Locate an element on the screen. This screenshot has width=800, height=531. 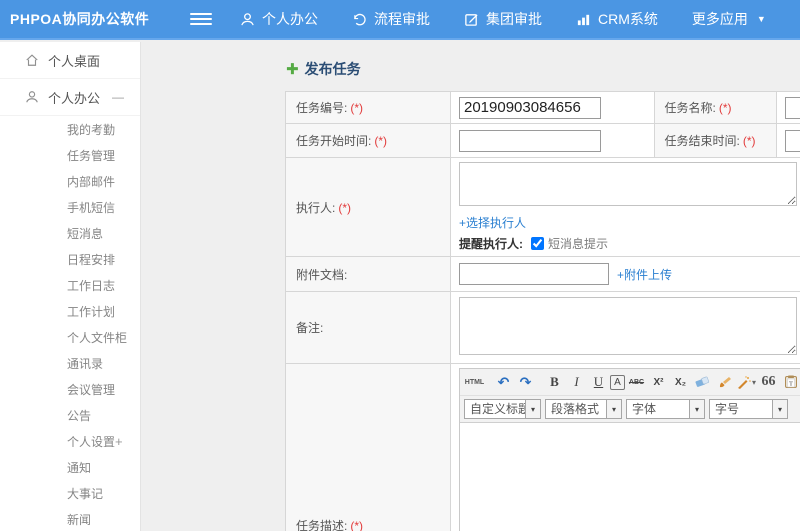
task-no-input is located at coordinates (530, 107).